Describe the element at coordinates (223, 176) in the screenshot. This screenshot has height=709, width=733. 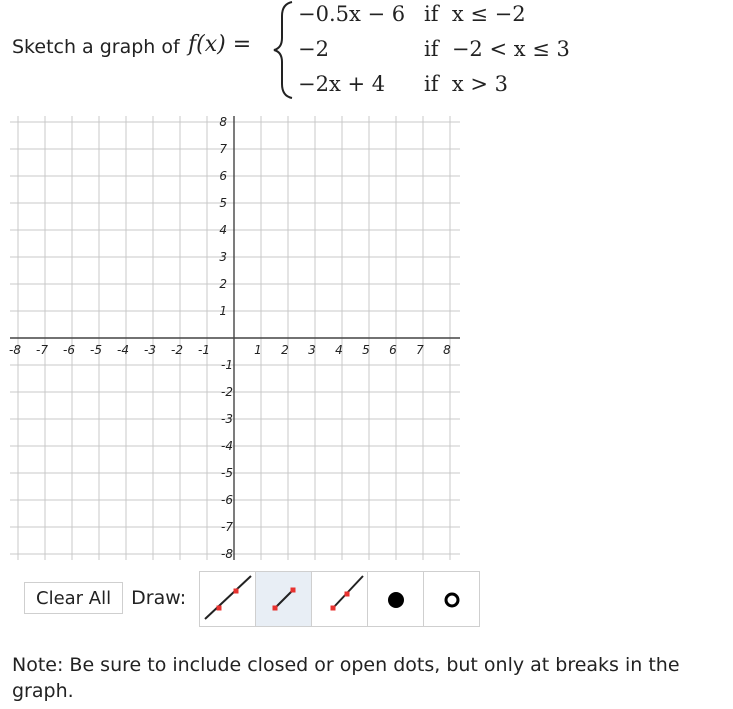
I see `y-tick-label: 6` at that location.